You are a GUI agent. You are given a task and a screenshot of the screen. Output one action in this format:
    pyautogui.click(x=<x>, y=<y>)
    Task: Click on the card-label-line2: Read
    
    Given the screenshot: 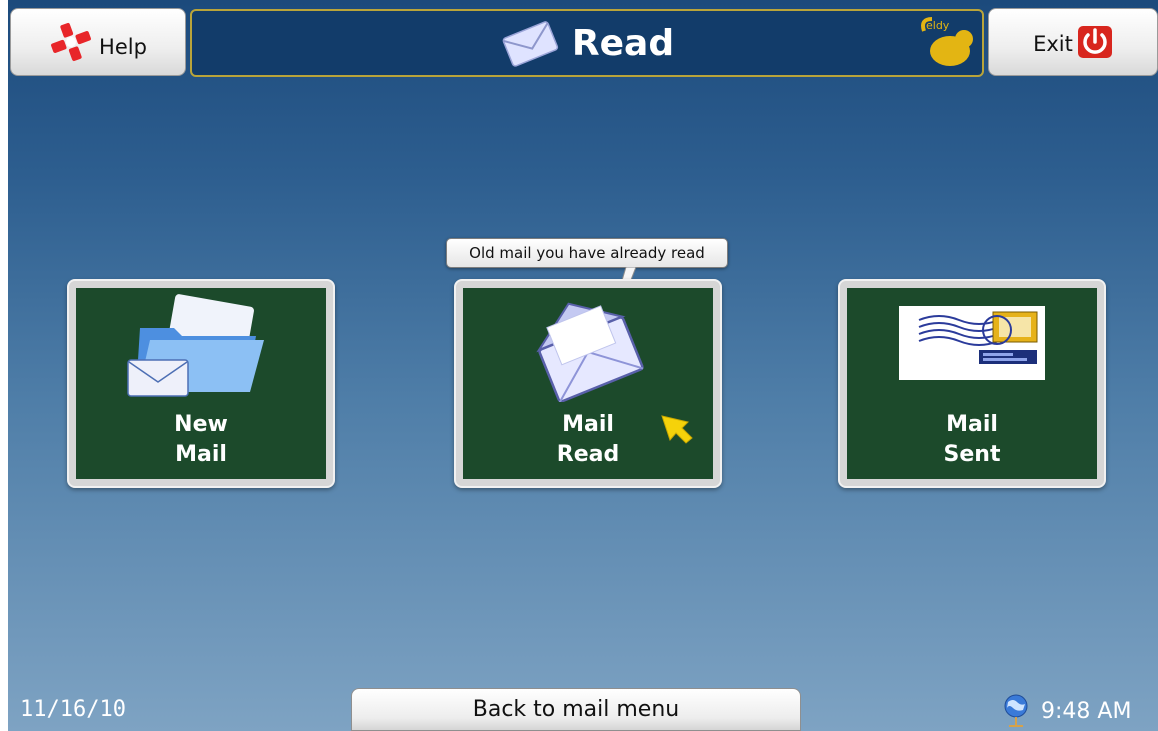 What is the action you would take?
    pyautogui.click(x=588, y=454)
    